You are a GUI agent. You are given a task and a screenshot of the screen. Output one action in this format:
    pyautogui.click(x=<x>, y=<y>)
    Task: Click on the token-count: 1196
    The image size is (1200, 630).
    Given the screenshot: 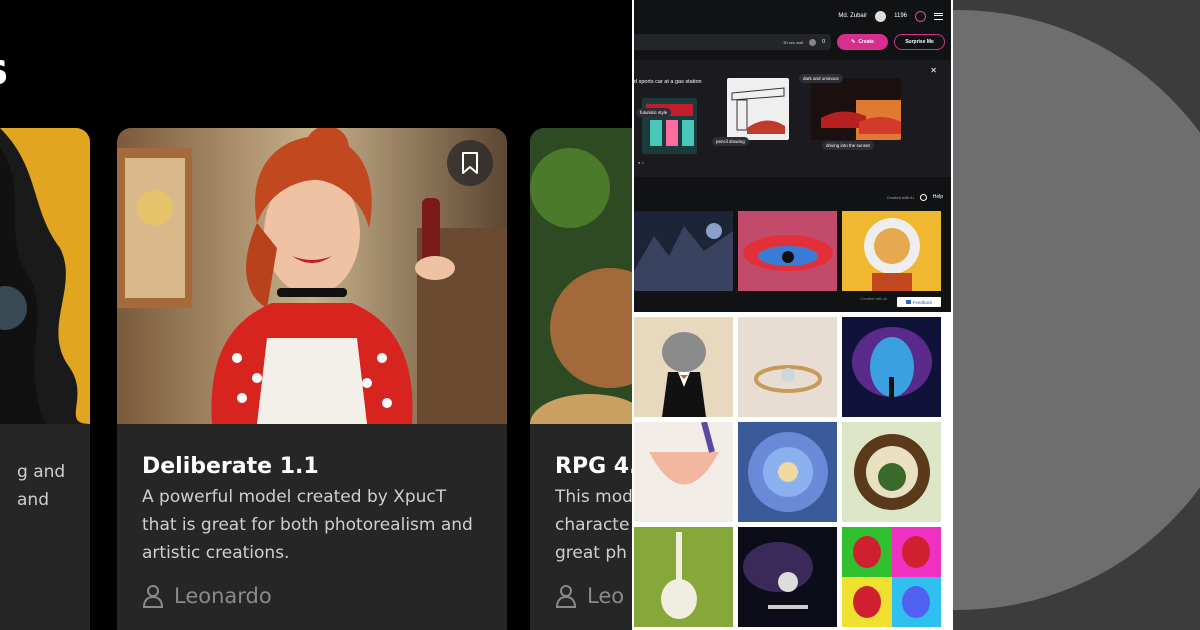 What is the action you would take?
    pyautogui.click(x=900, y=16)
    